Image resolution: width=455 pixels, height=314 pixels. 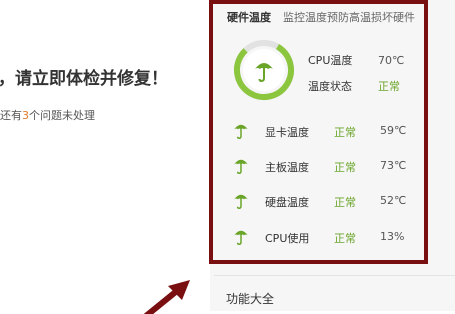 I want to click on pending-issues-count: 3, so click(x=25, y=115).